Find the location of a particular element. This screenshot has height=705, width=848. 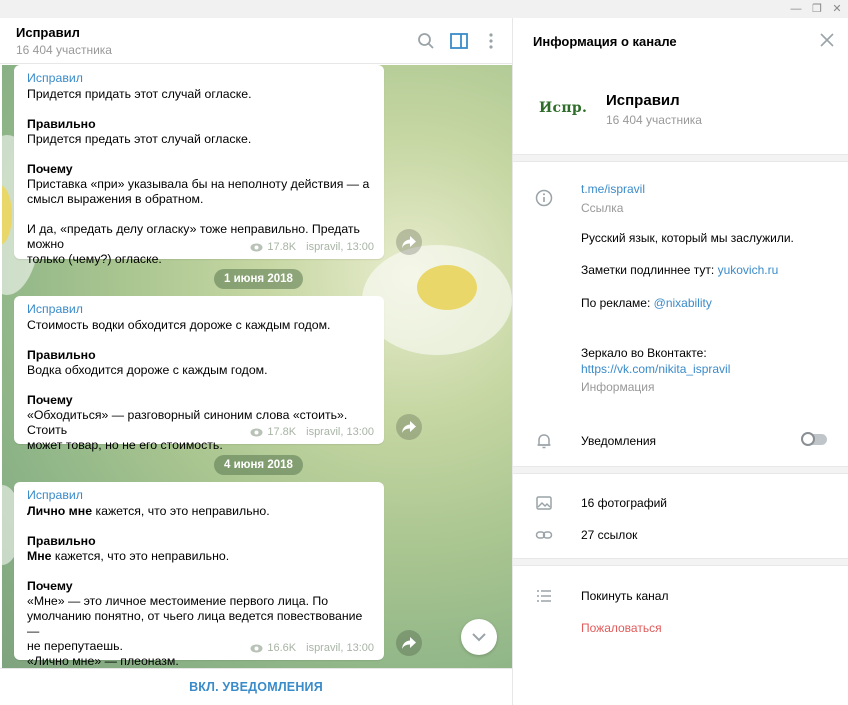

report-button: Пожаловаться is located at coordinates (621, 628).